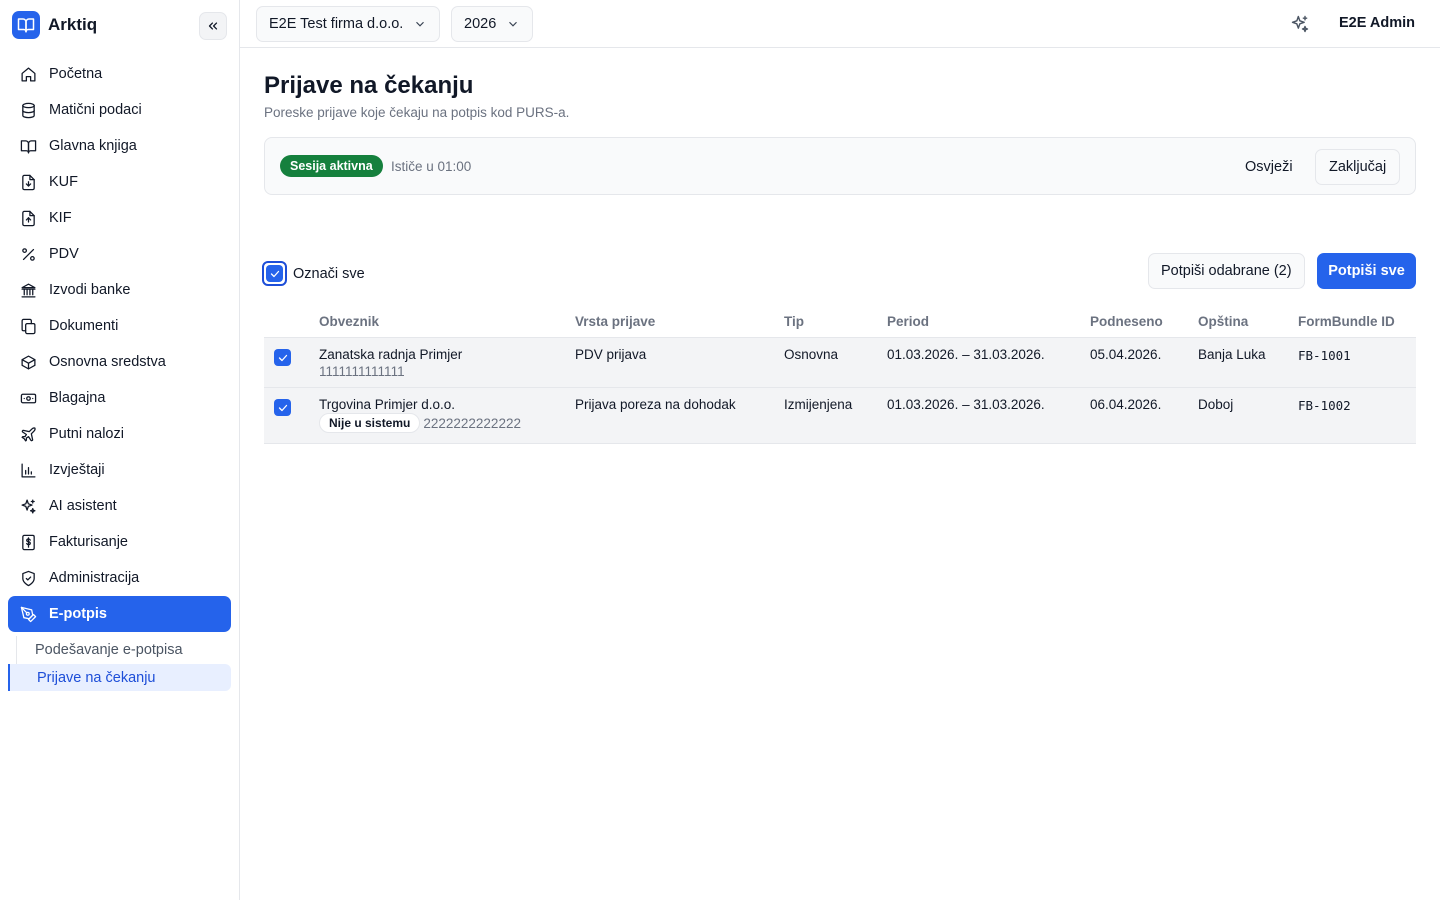 Image resolution: width=1440 pixels, height=900 pixels. Describe the element at coordinates (90, 290) in the screenshot. I see `sidebar-item-label: Izvodi banke` at that location.